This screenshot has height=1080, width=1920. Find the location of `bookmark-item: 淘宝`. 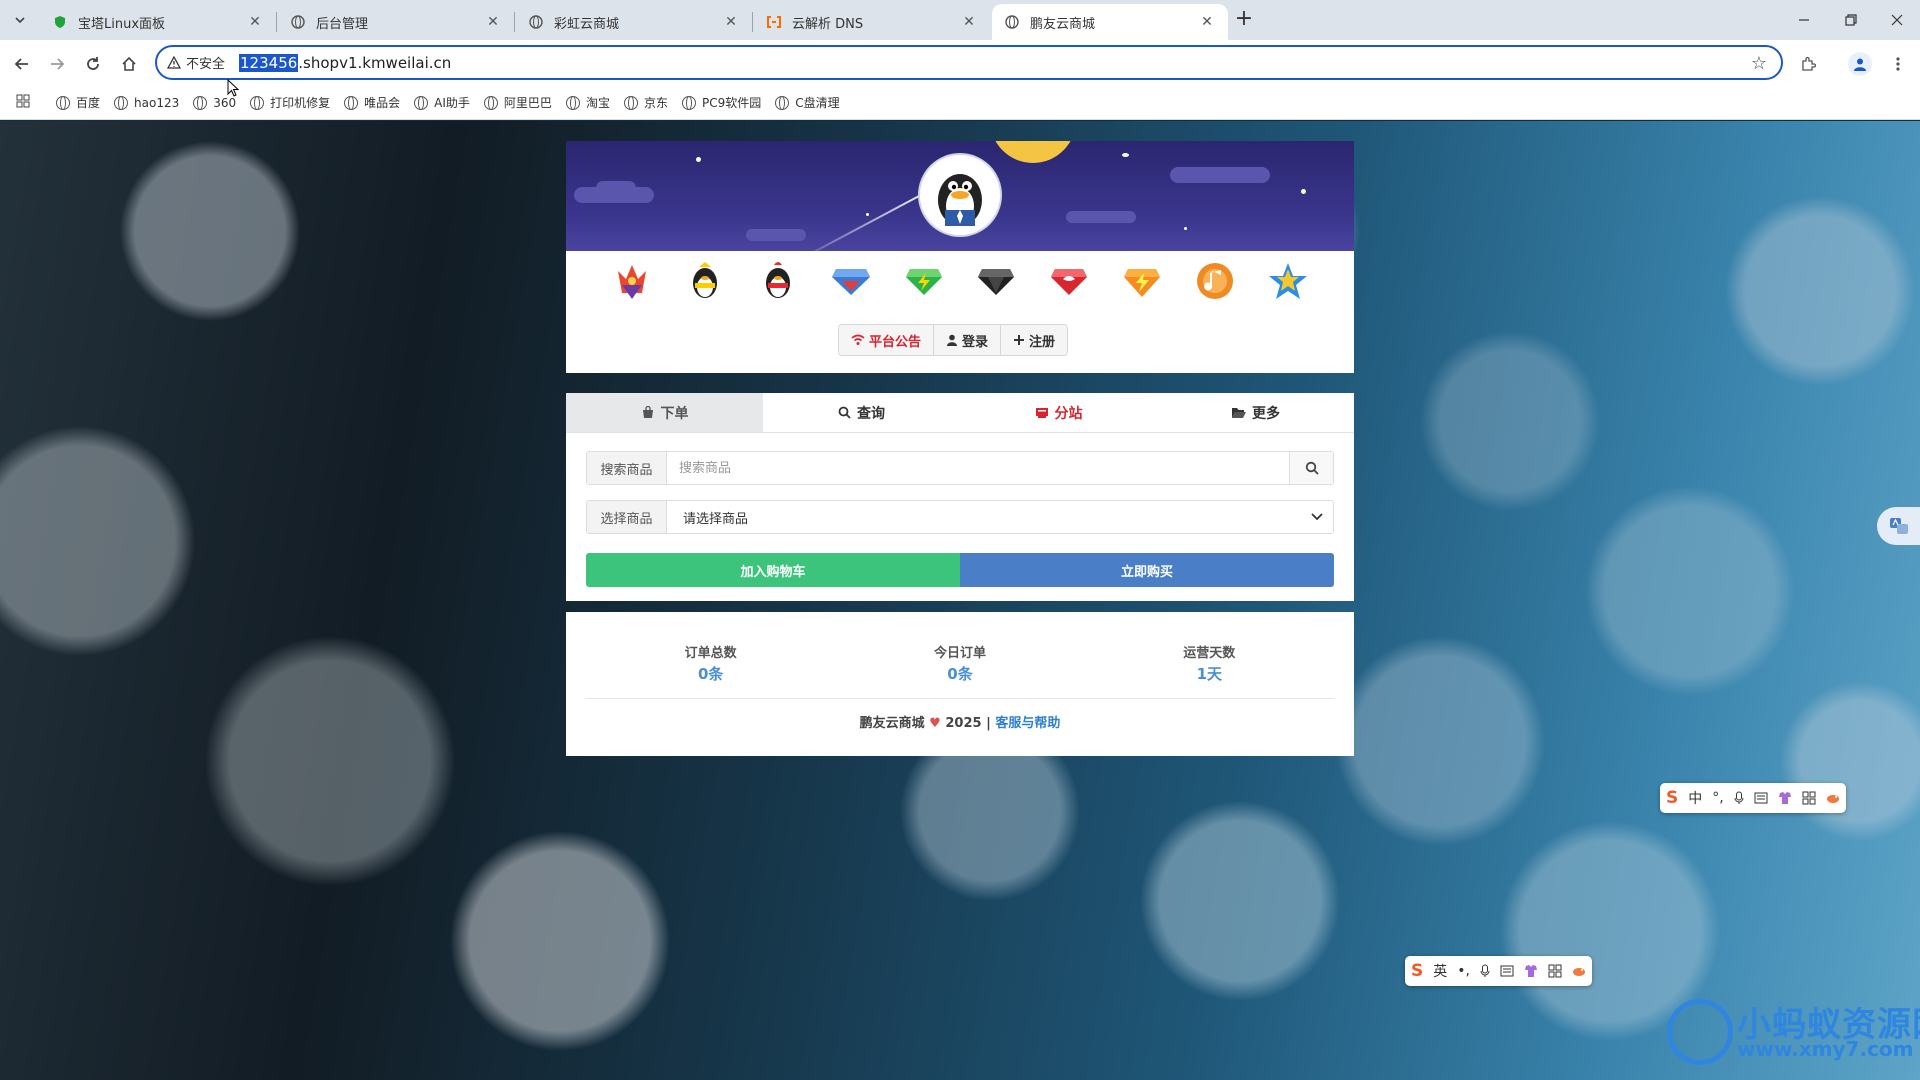

bookmark-item: 淘宝 is located at coordinates (587, 102).